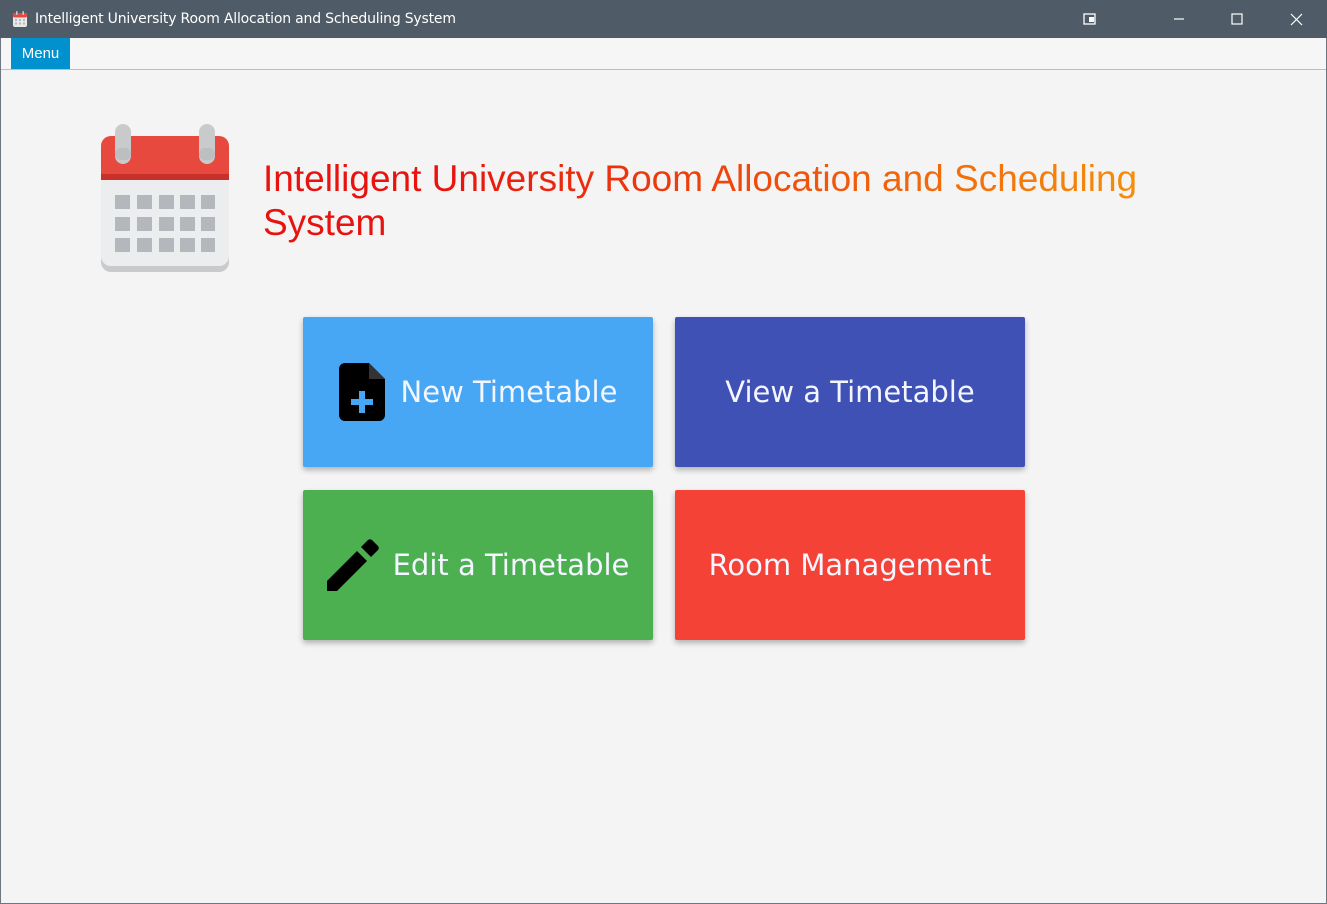 The image size is (1327, 904). Describe the element at coordinates (511, 565) in the screenshot. I see `edit-timetable-label: Edit a Timetable` at that location.